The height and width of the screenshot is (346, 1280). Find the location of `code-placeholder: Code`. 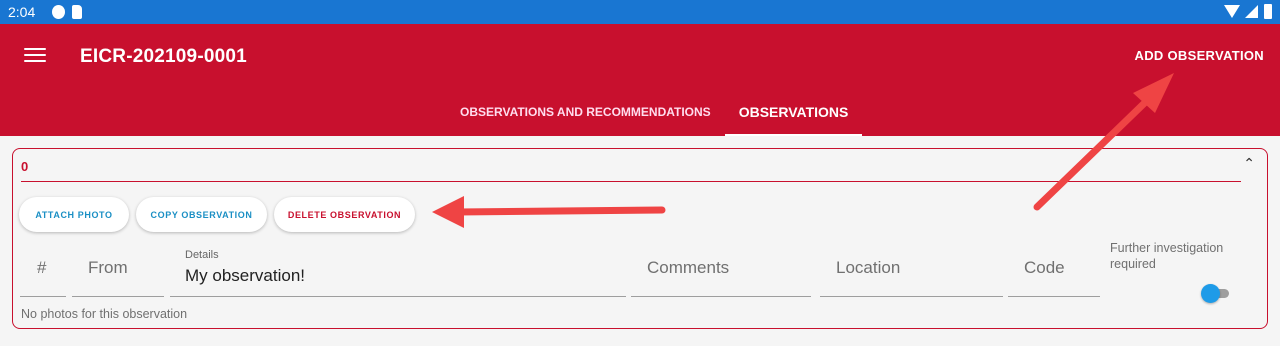

code-placeholder: Code is located at coordinates (1044, 267).